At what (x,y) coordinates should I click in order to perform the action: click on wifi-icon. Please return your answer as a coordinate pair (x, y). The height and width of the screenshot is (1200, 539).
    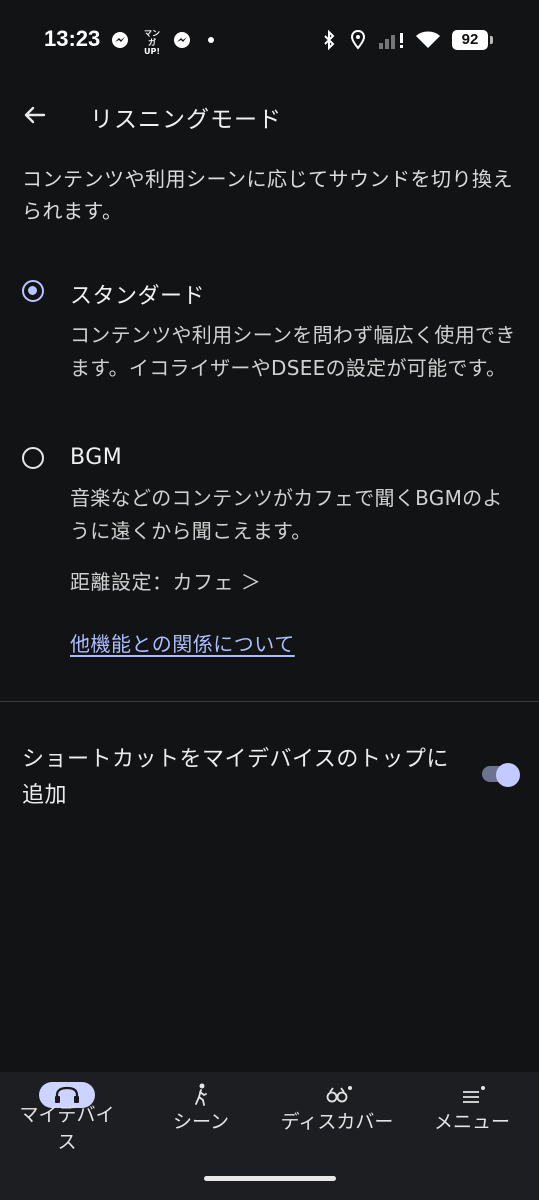
    Looking at the image, I should click on (428, 39).